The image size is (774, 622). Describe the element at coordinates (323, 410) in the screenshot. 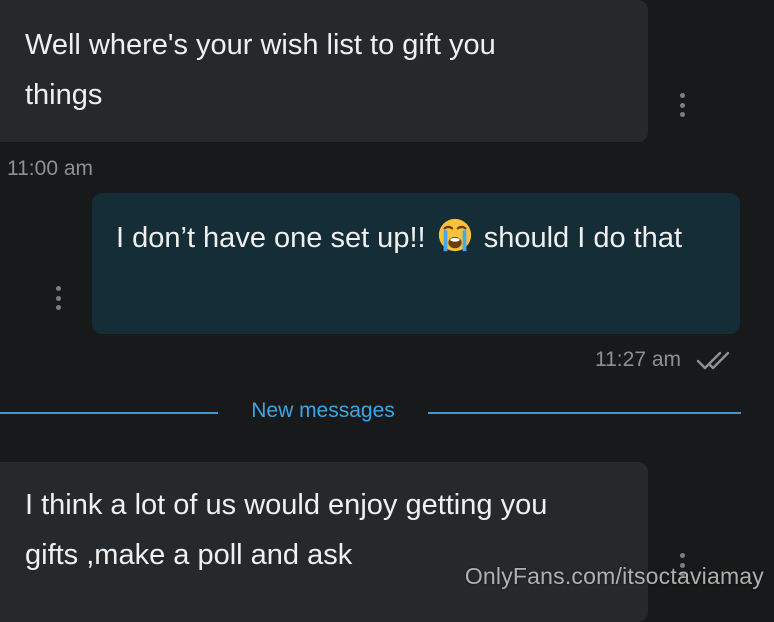

I see `new-messages-label: New messages` at that location.